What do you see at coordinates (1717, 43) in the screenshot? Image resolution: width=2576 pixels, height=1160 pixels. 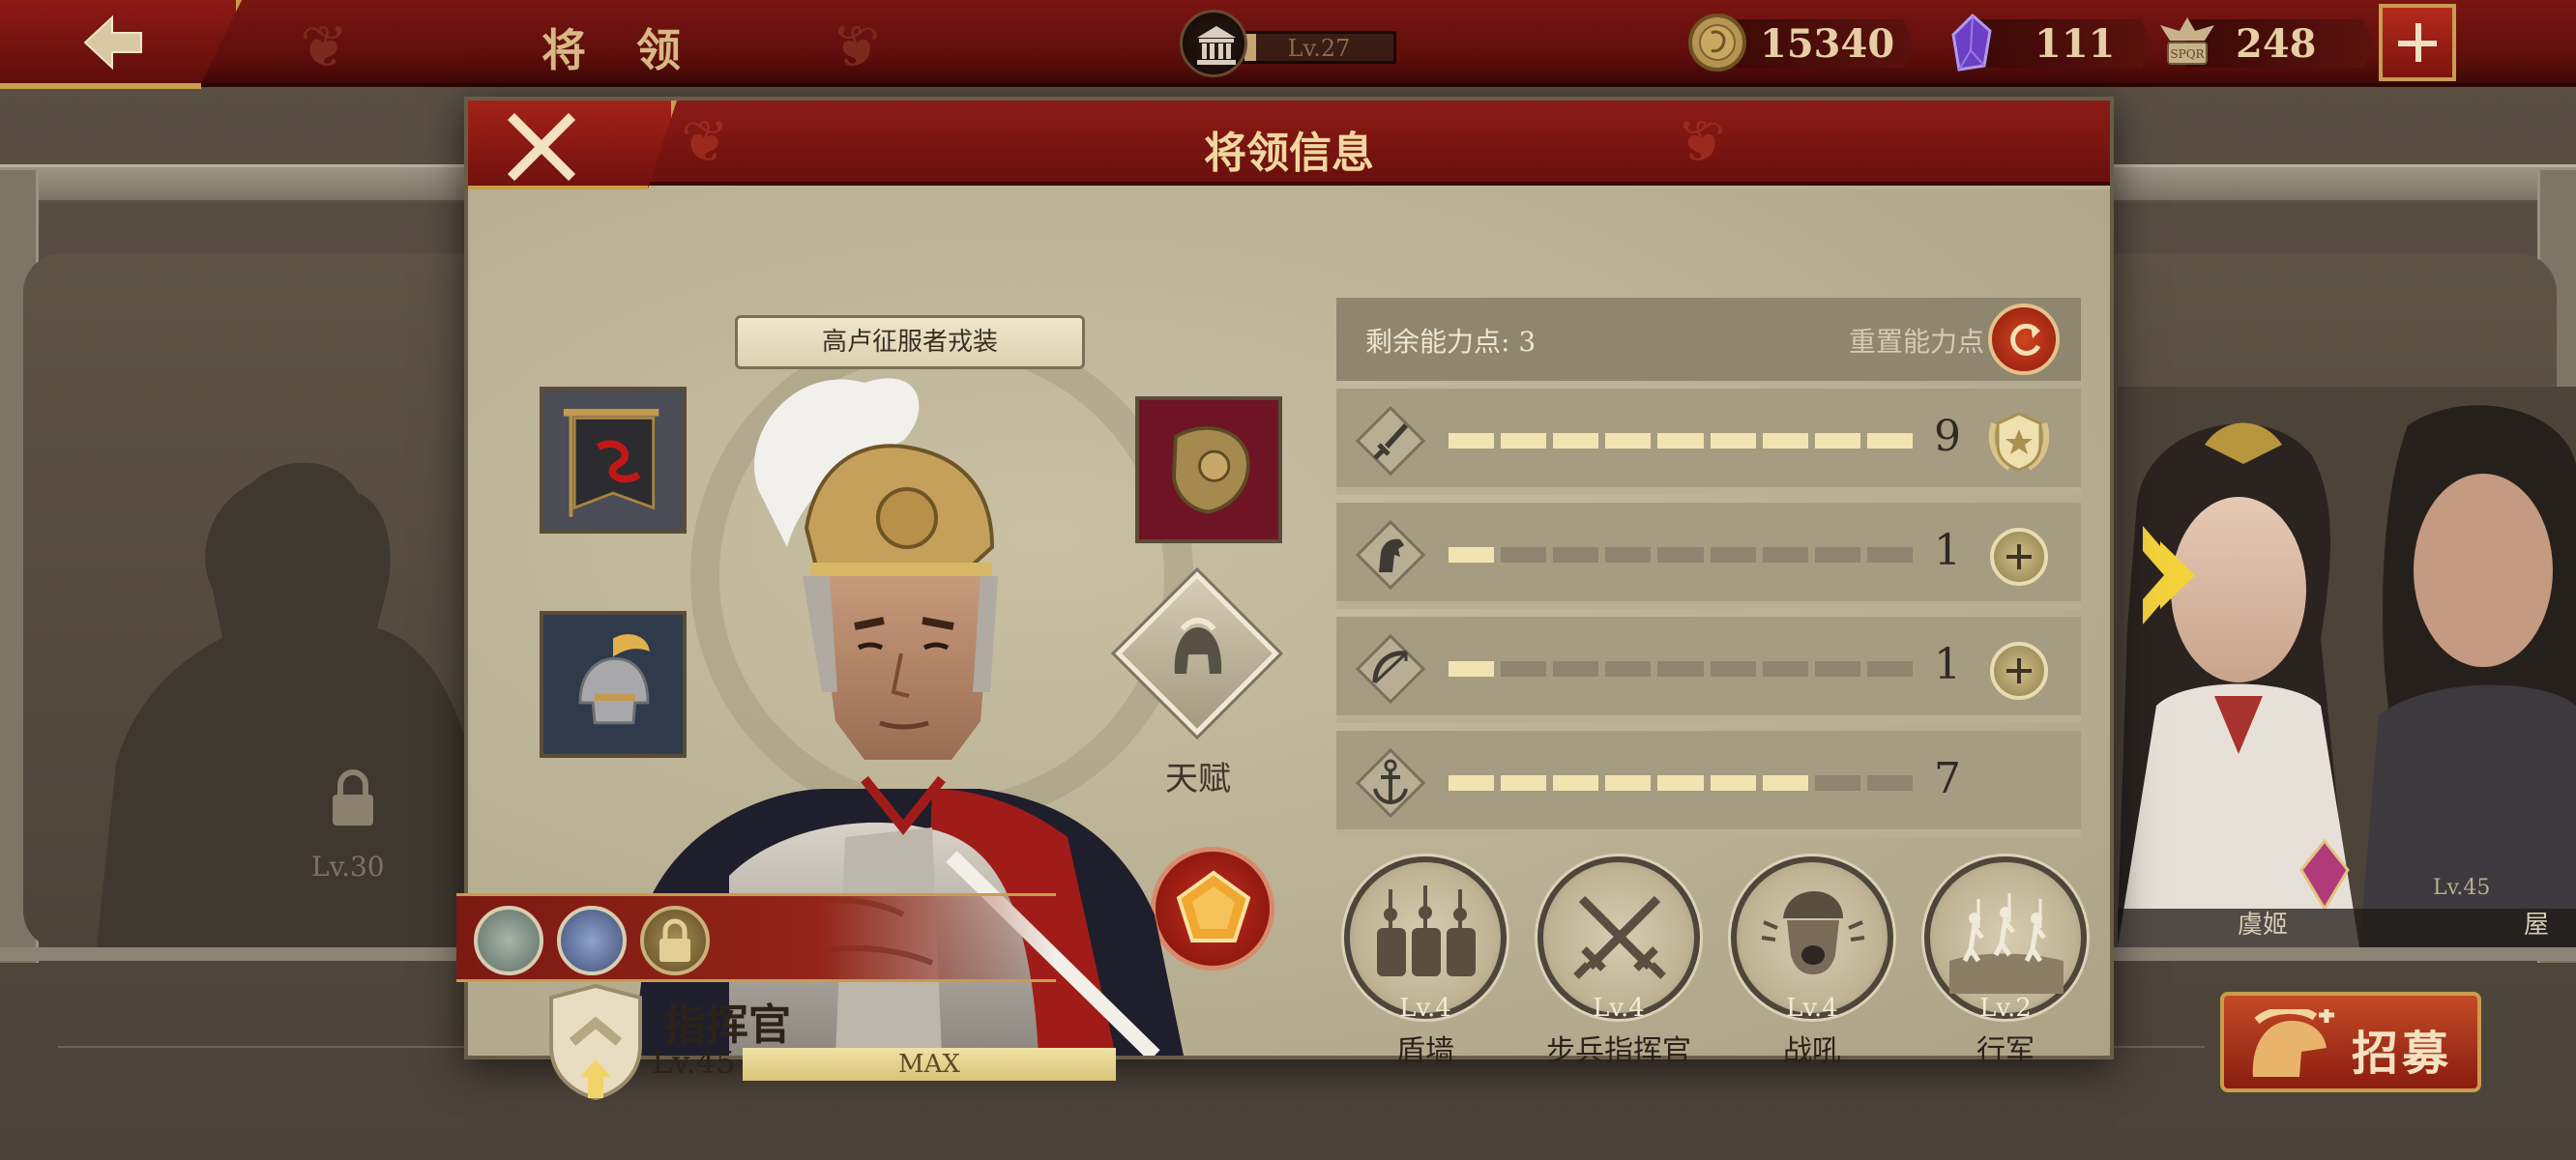 I see `gold-coin-icon` at bounding box center [1717, 43].